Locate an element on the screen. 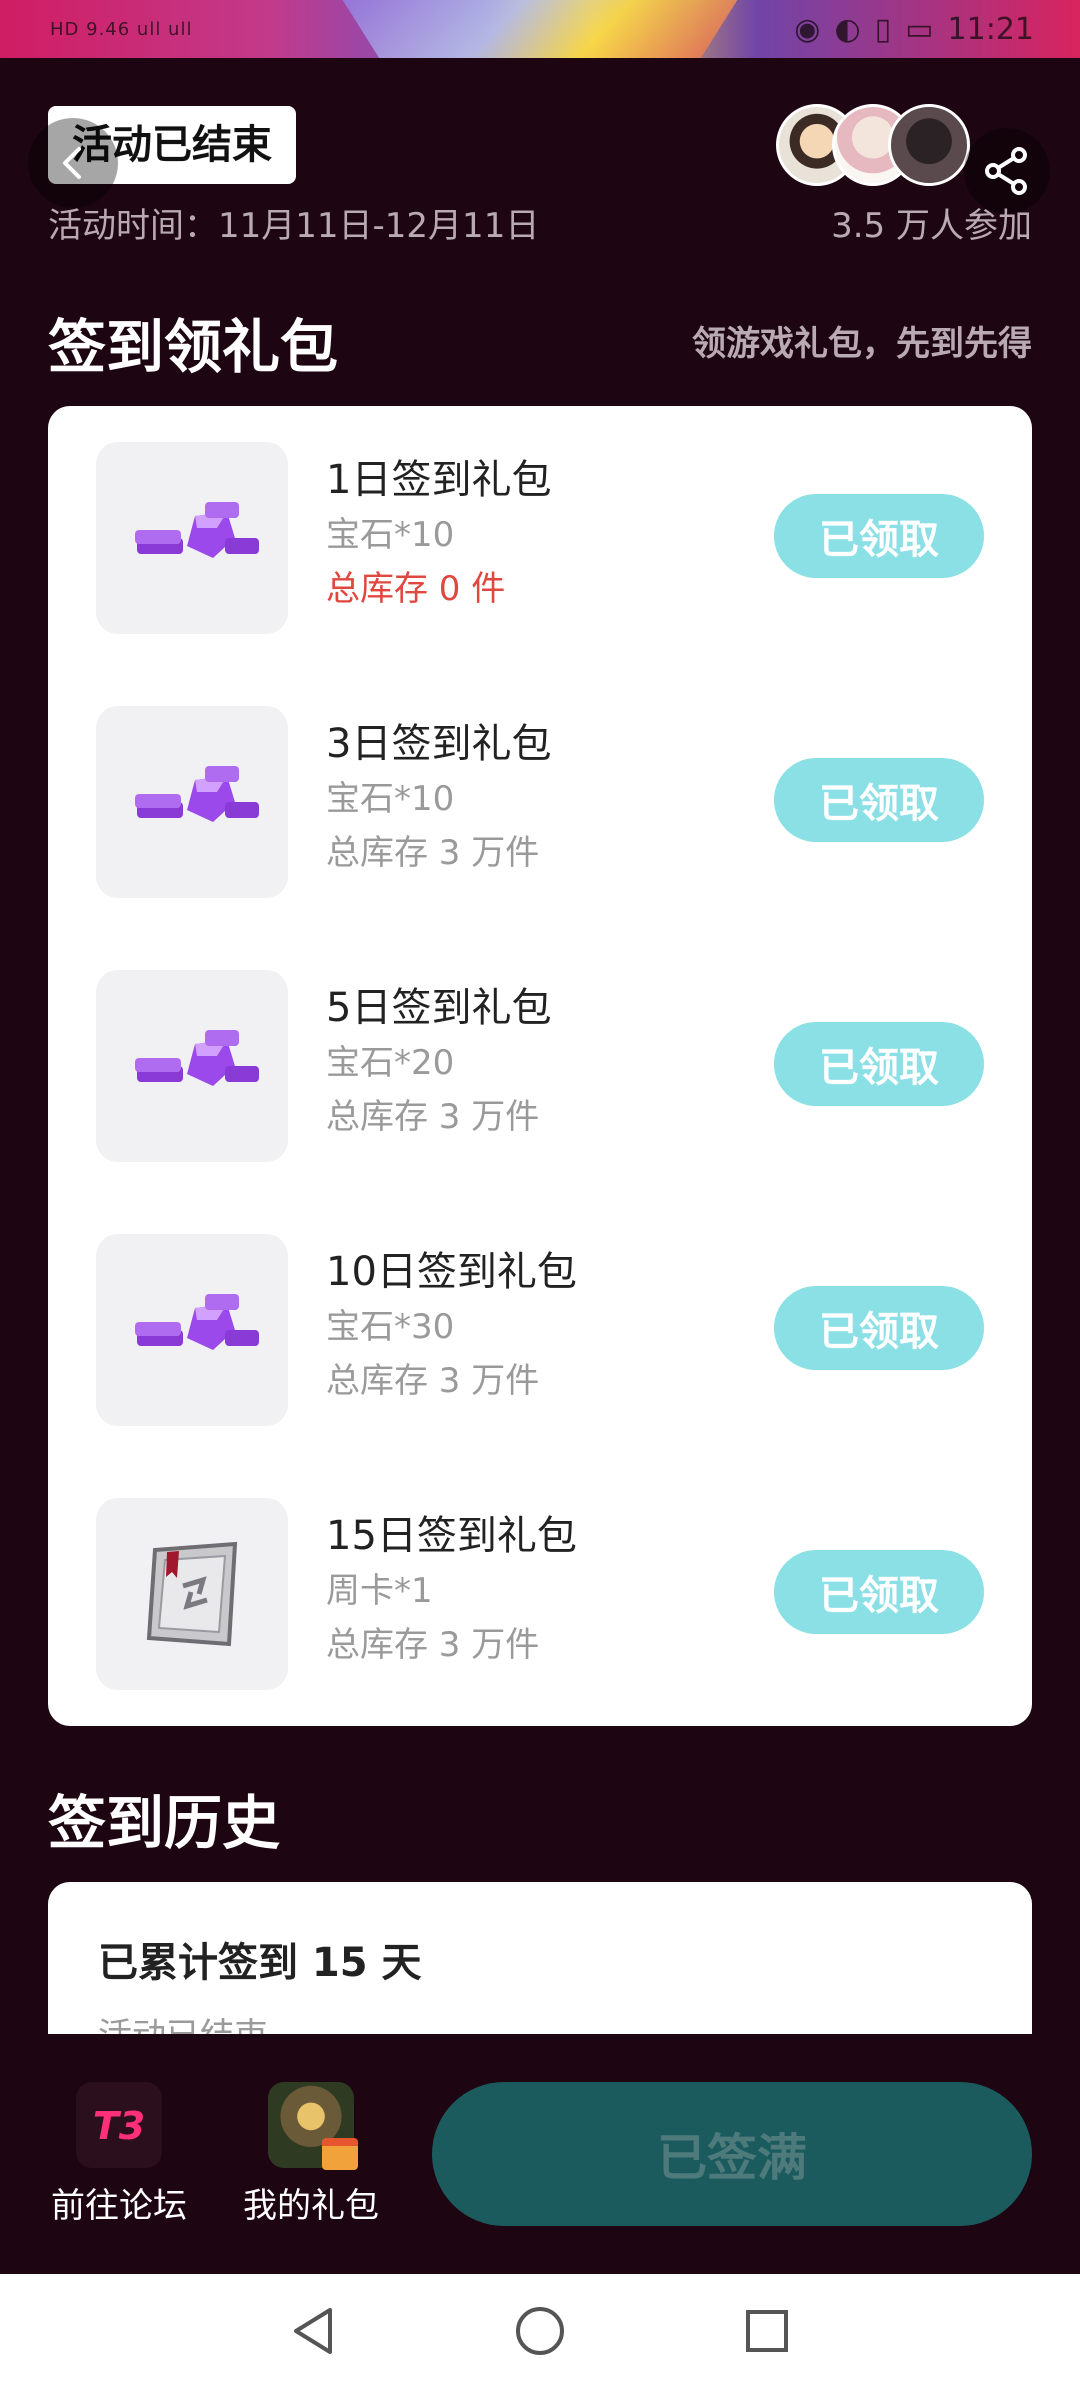  participant-avatars is located at coordinates (873, 145).